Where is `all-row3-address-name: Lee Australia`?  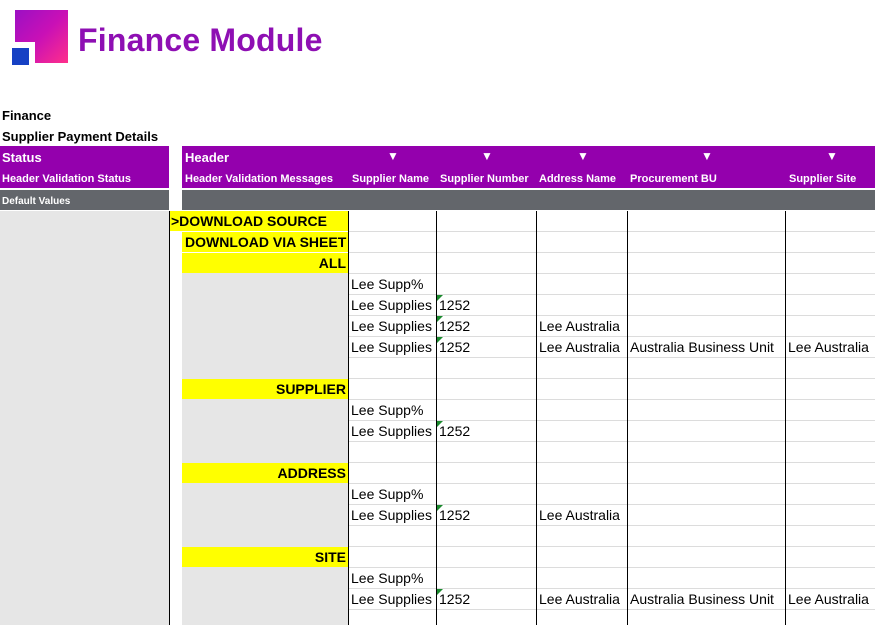 all-row3-address-name: Lee Australia is located at coordinates (579, 326).